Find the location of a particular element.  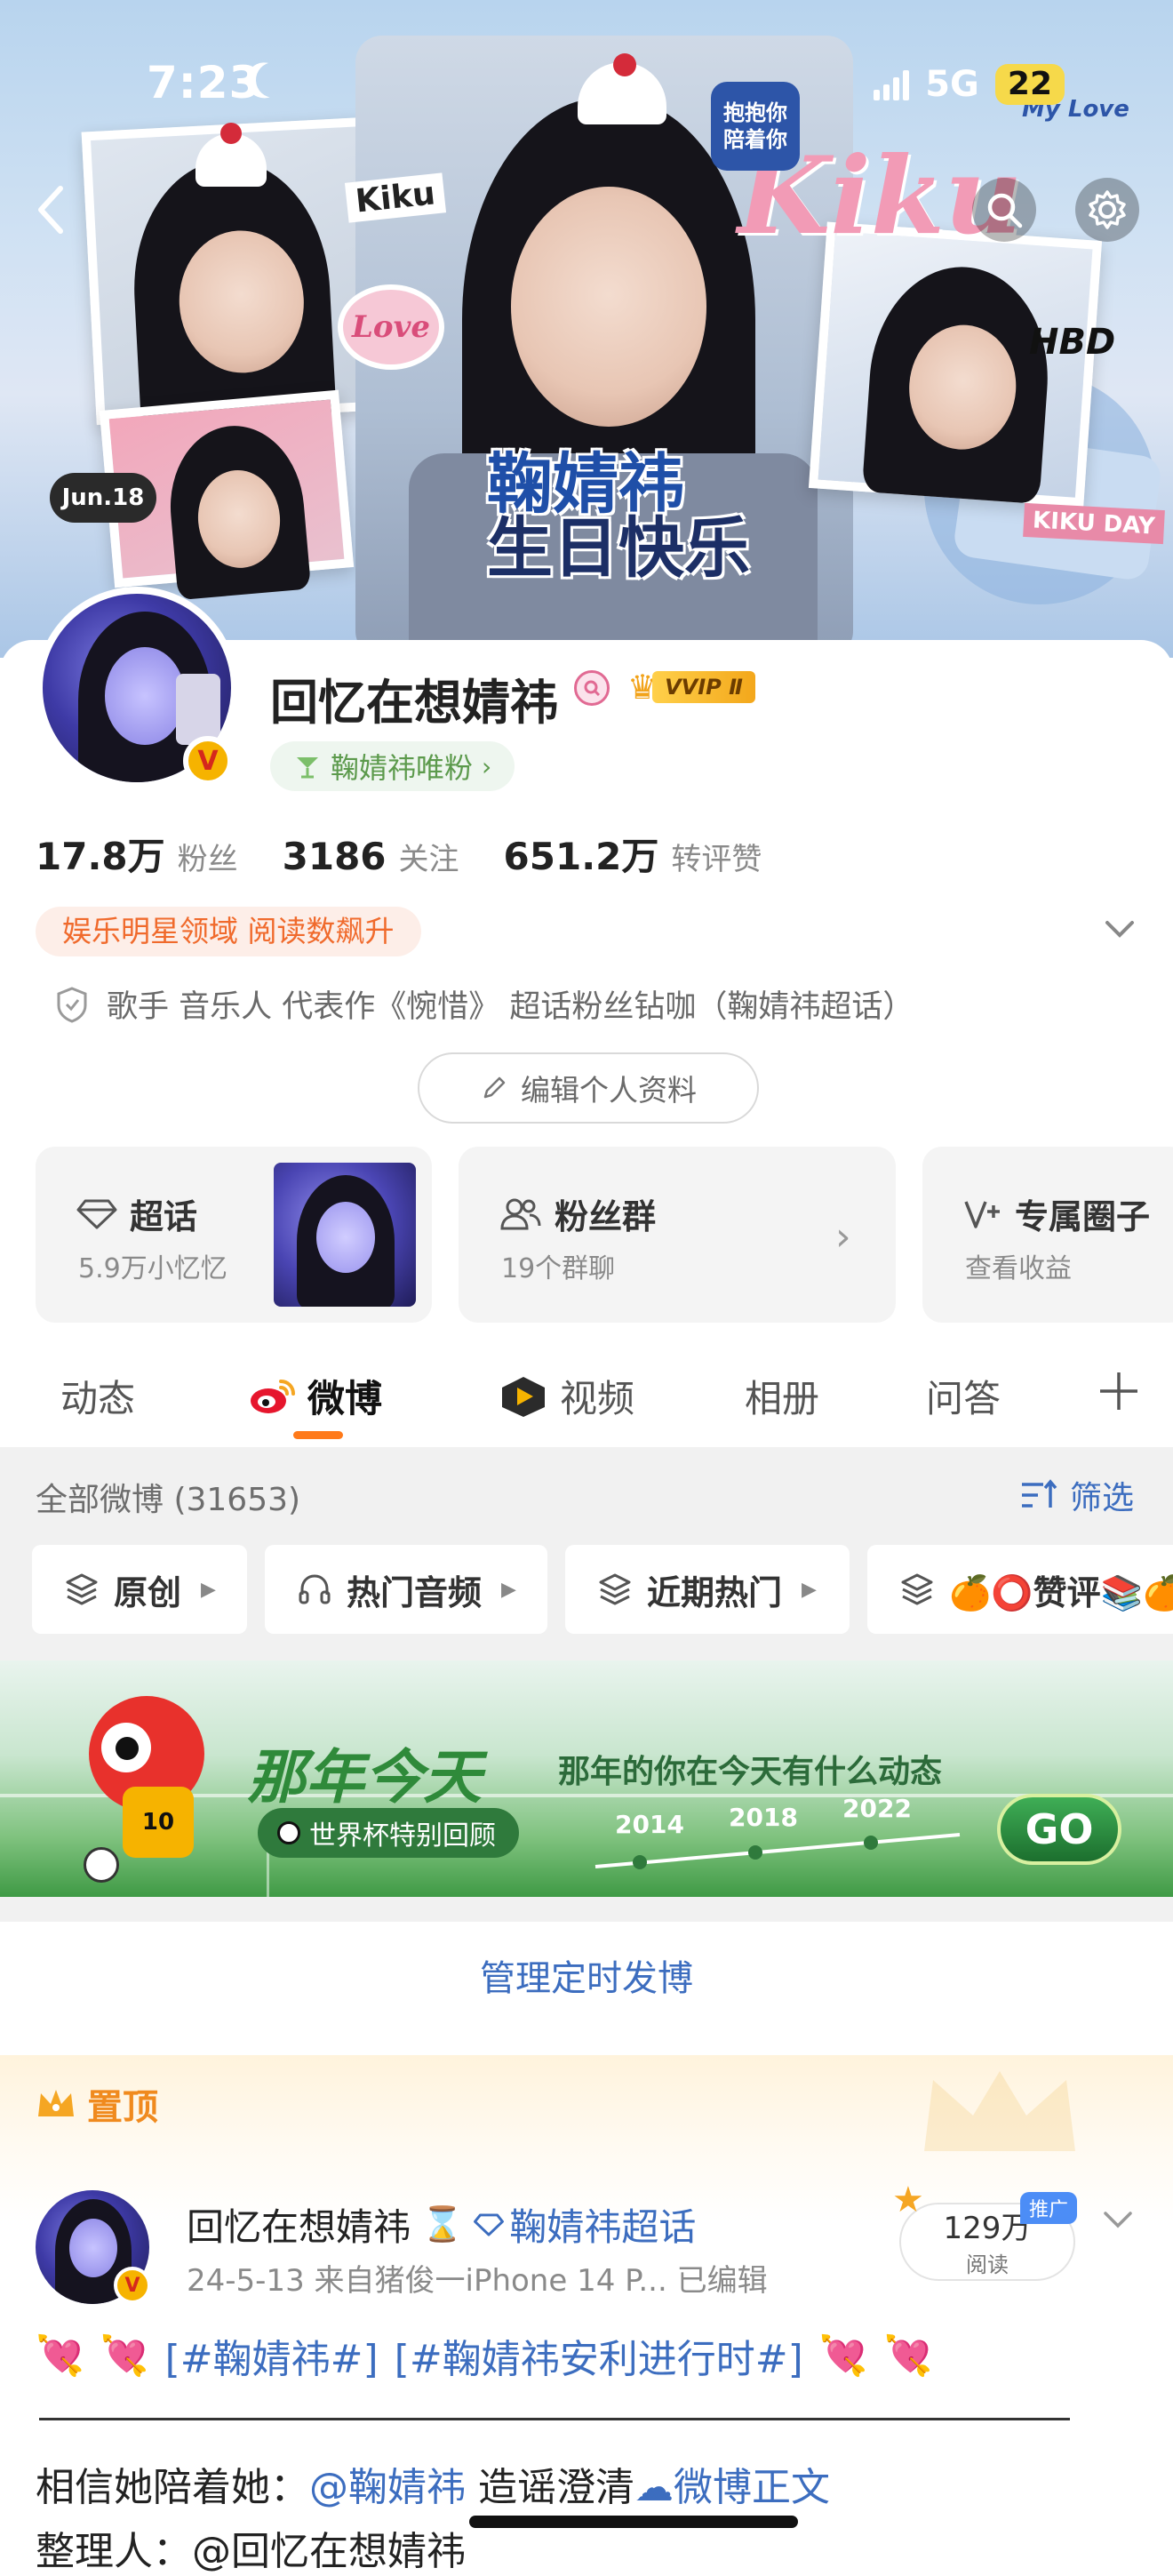

cover-title-line2: 生日快乐 is located at coordinates (619, 548).